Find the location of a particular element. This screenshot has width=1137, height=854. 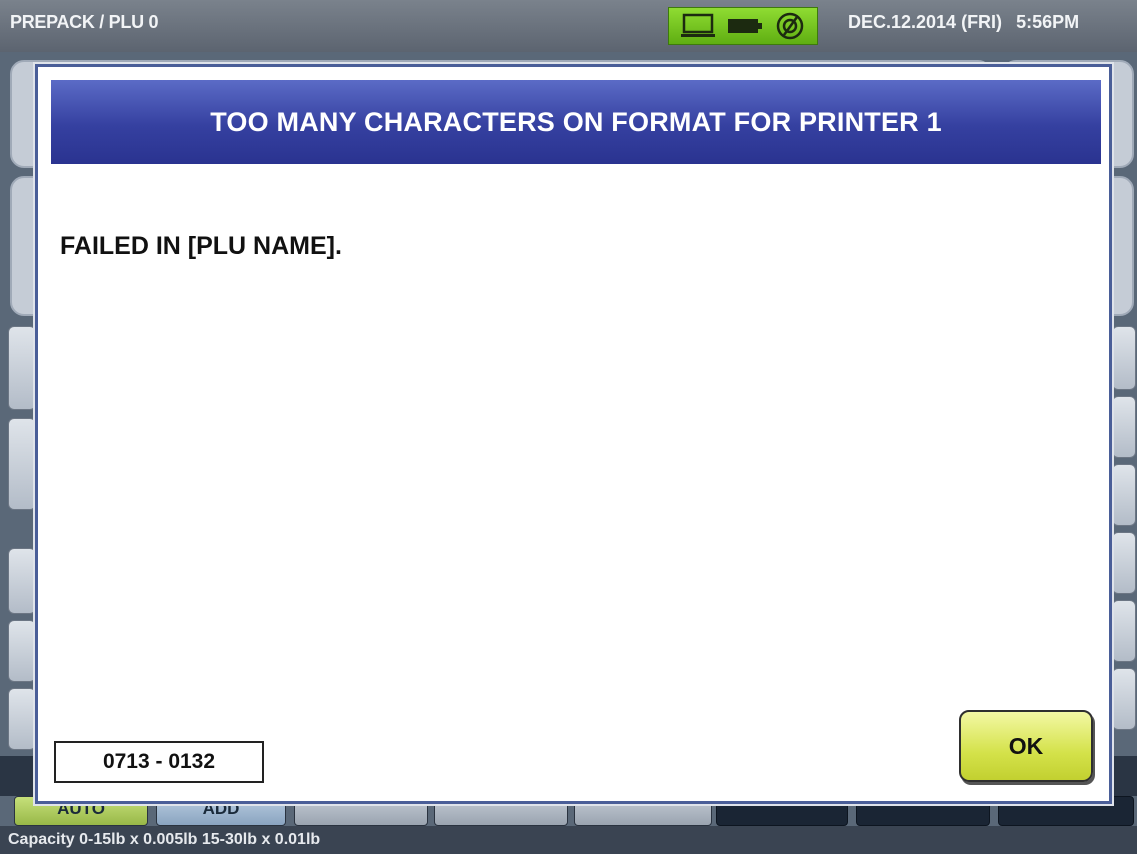

date-time: DEC.12.2014 (FRI) 5:56PM is located at coordinates (963, 22).